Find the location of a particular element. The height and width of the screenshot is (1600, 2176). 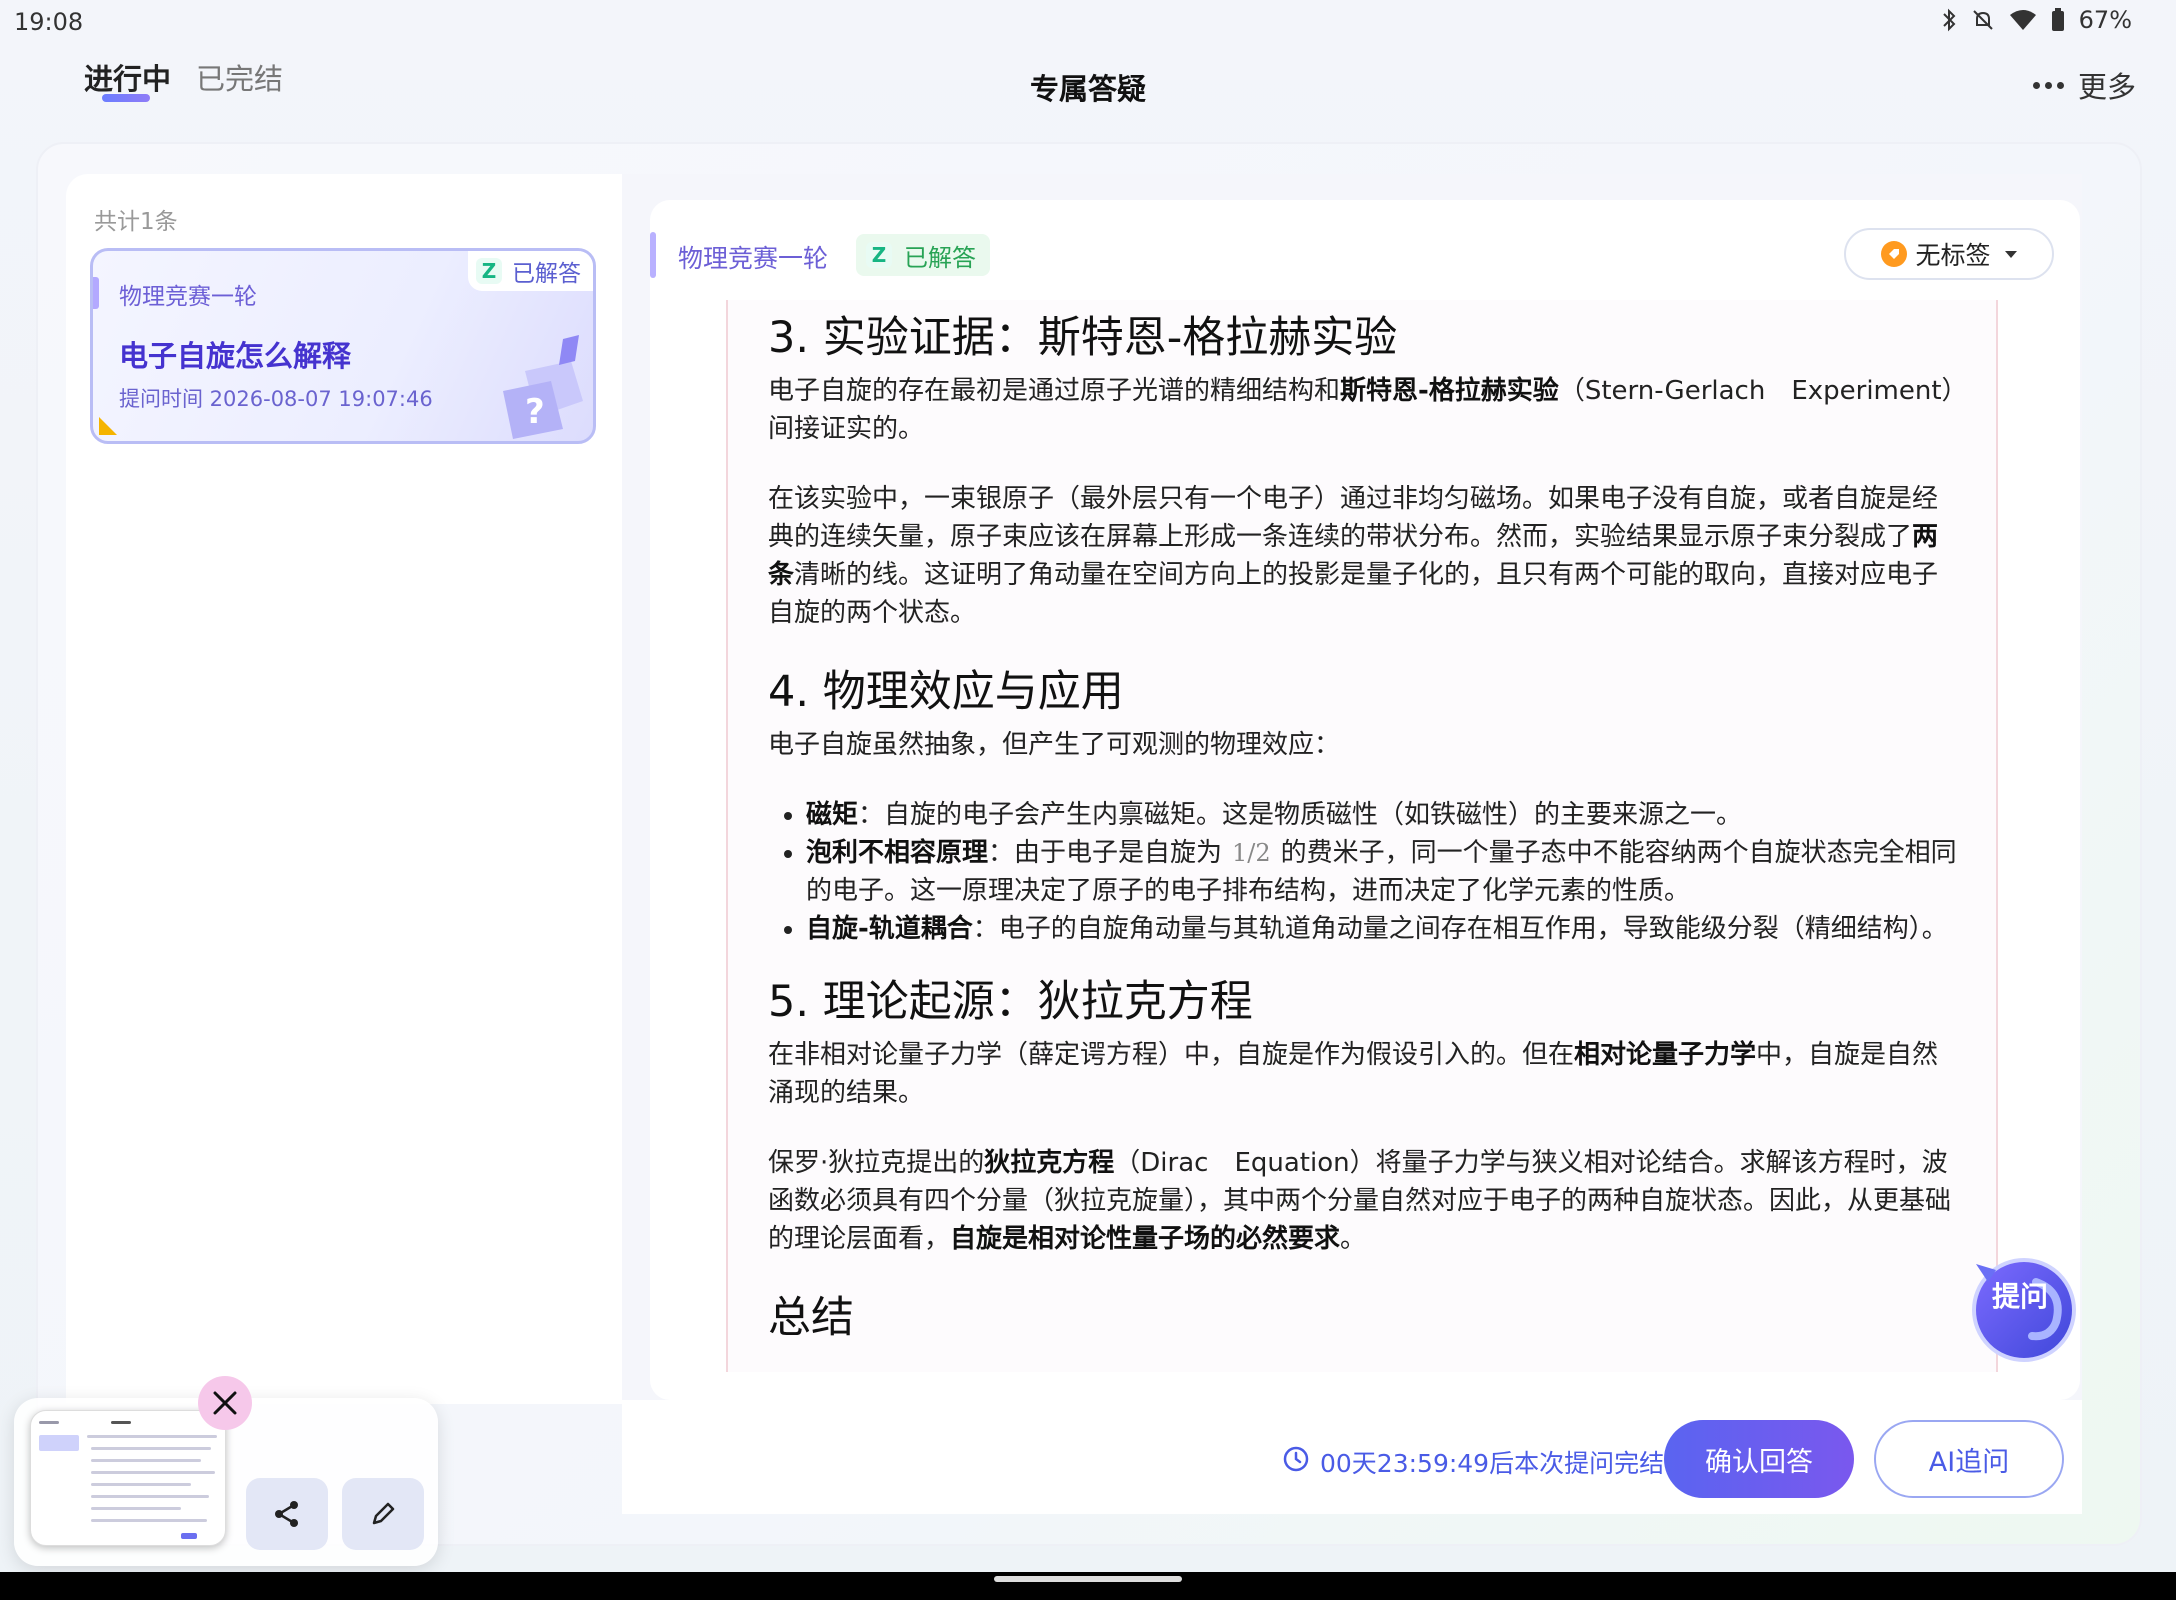

status-bar: 19:08 67% is located at coordinates (1088, 22).